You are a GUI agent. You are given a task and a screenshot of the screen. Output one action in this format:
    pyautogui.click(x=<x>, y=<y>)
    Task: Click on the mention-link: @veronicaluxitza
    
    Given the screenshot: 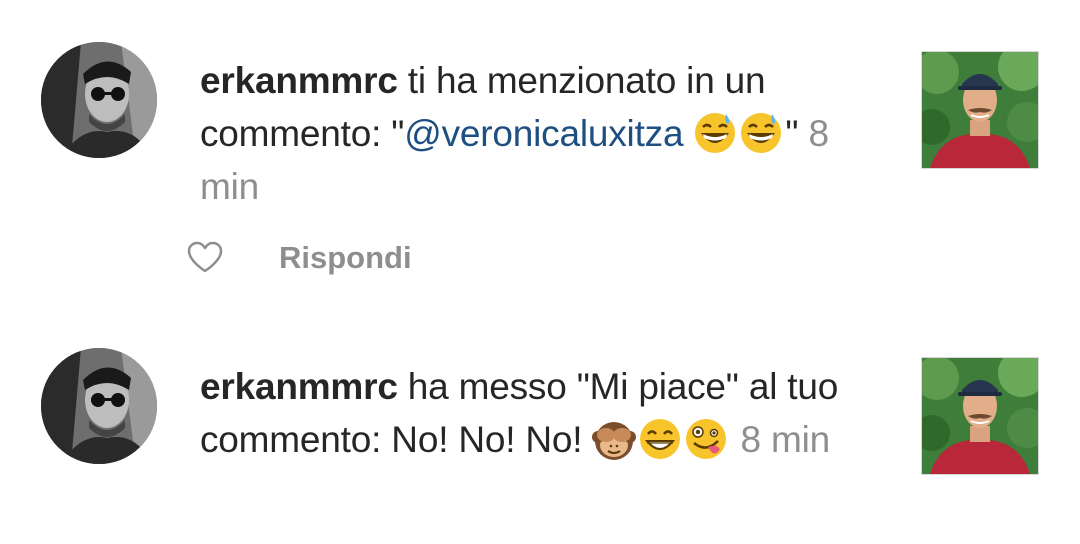 What is the action you would take?
    pyautogui.click(x=543, y=133)
    